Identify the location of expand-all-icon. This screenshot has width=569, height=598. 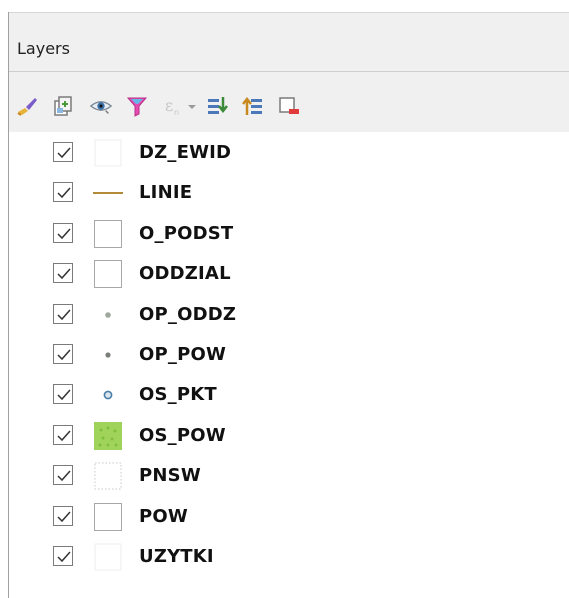
(217, 106).